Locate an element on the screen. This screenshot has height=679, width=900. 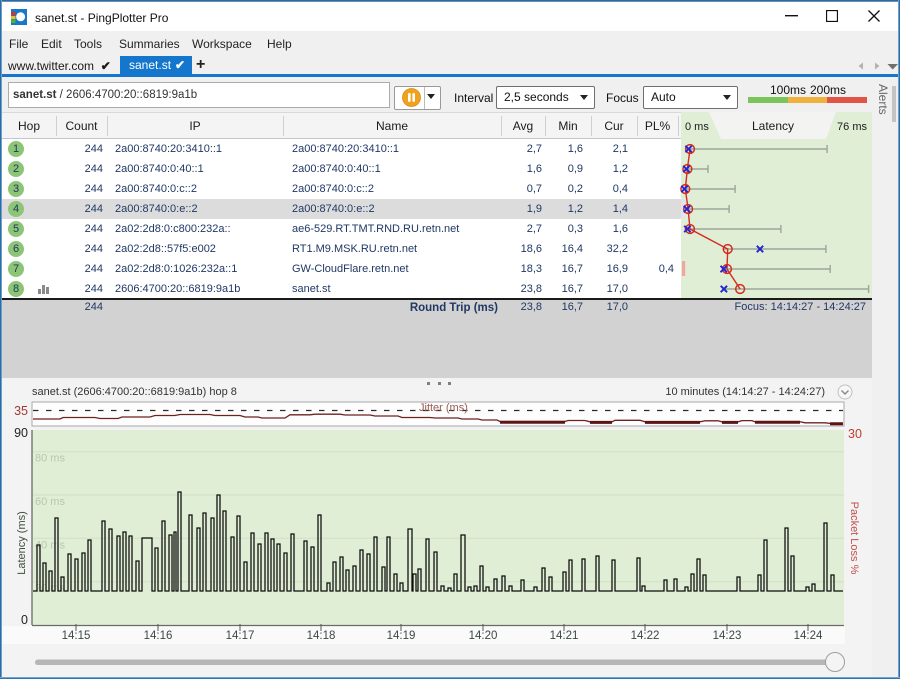
svg-text: 76 ms is located at coordinates (852, 127).